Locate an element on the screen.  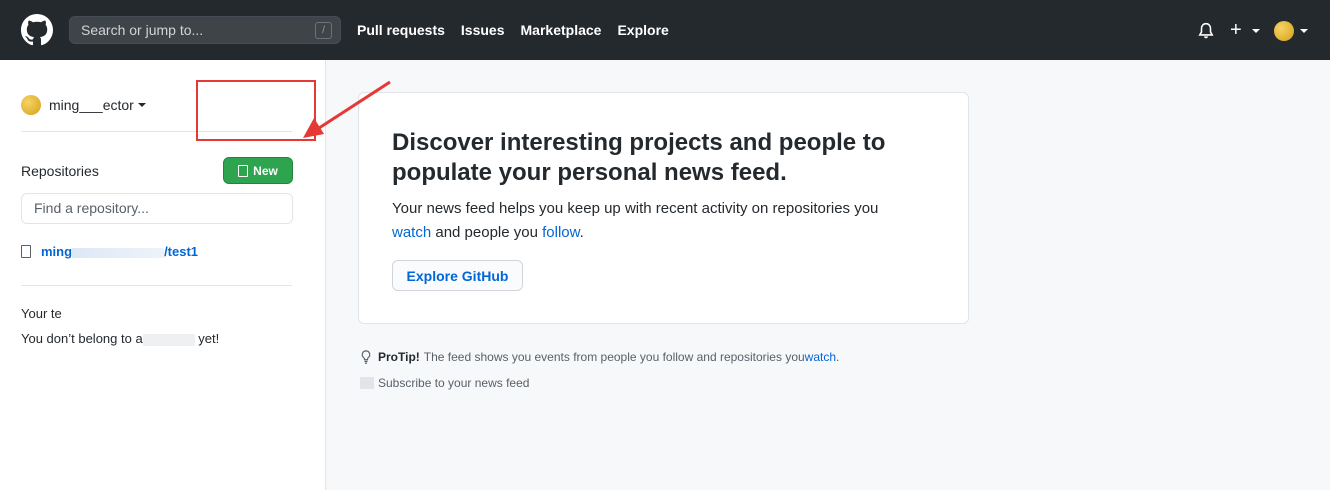
redacted-owner is located at coordinates (118, 252).